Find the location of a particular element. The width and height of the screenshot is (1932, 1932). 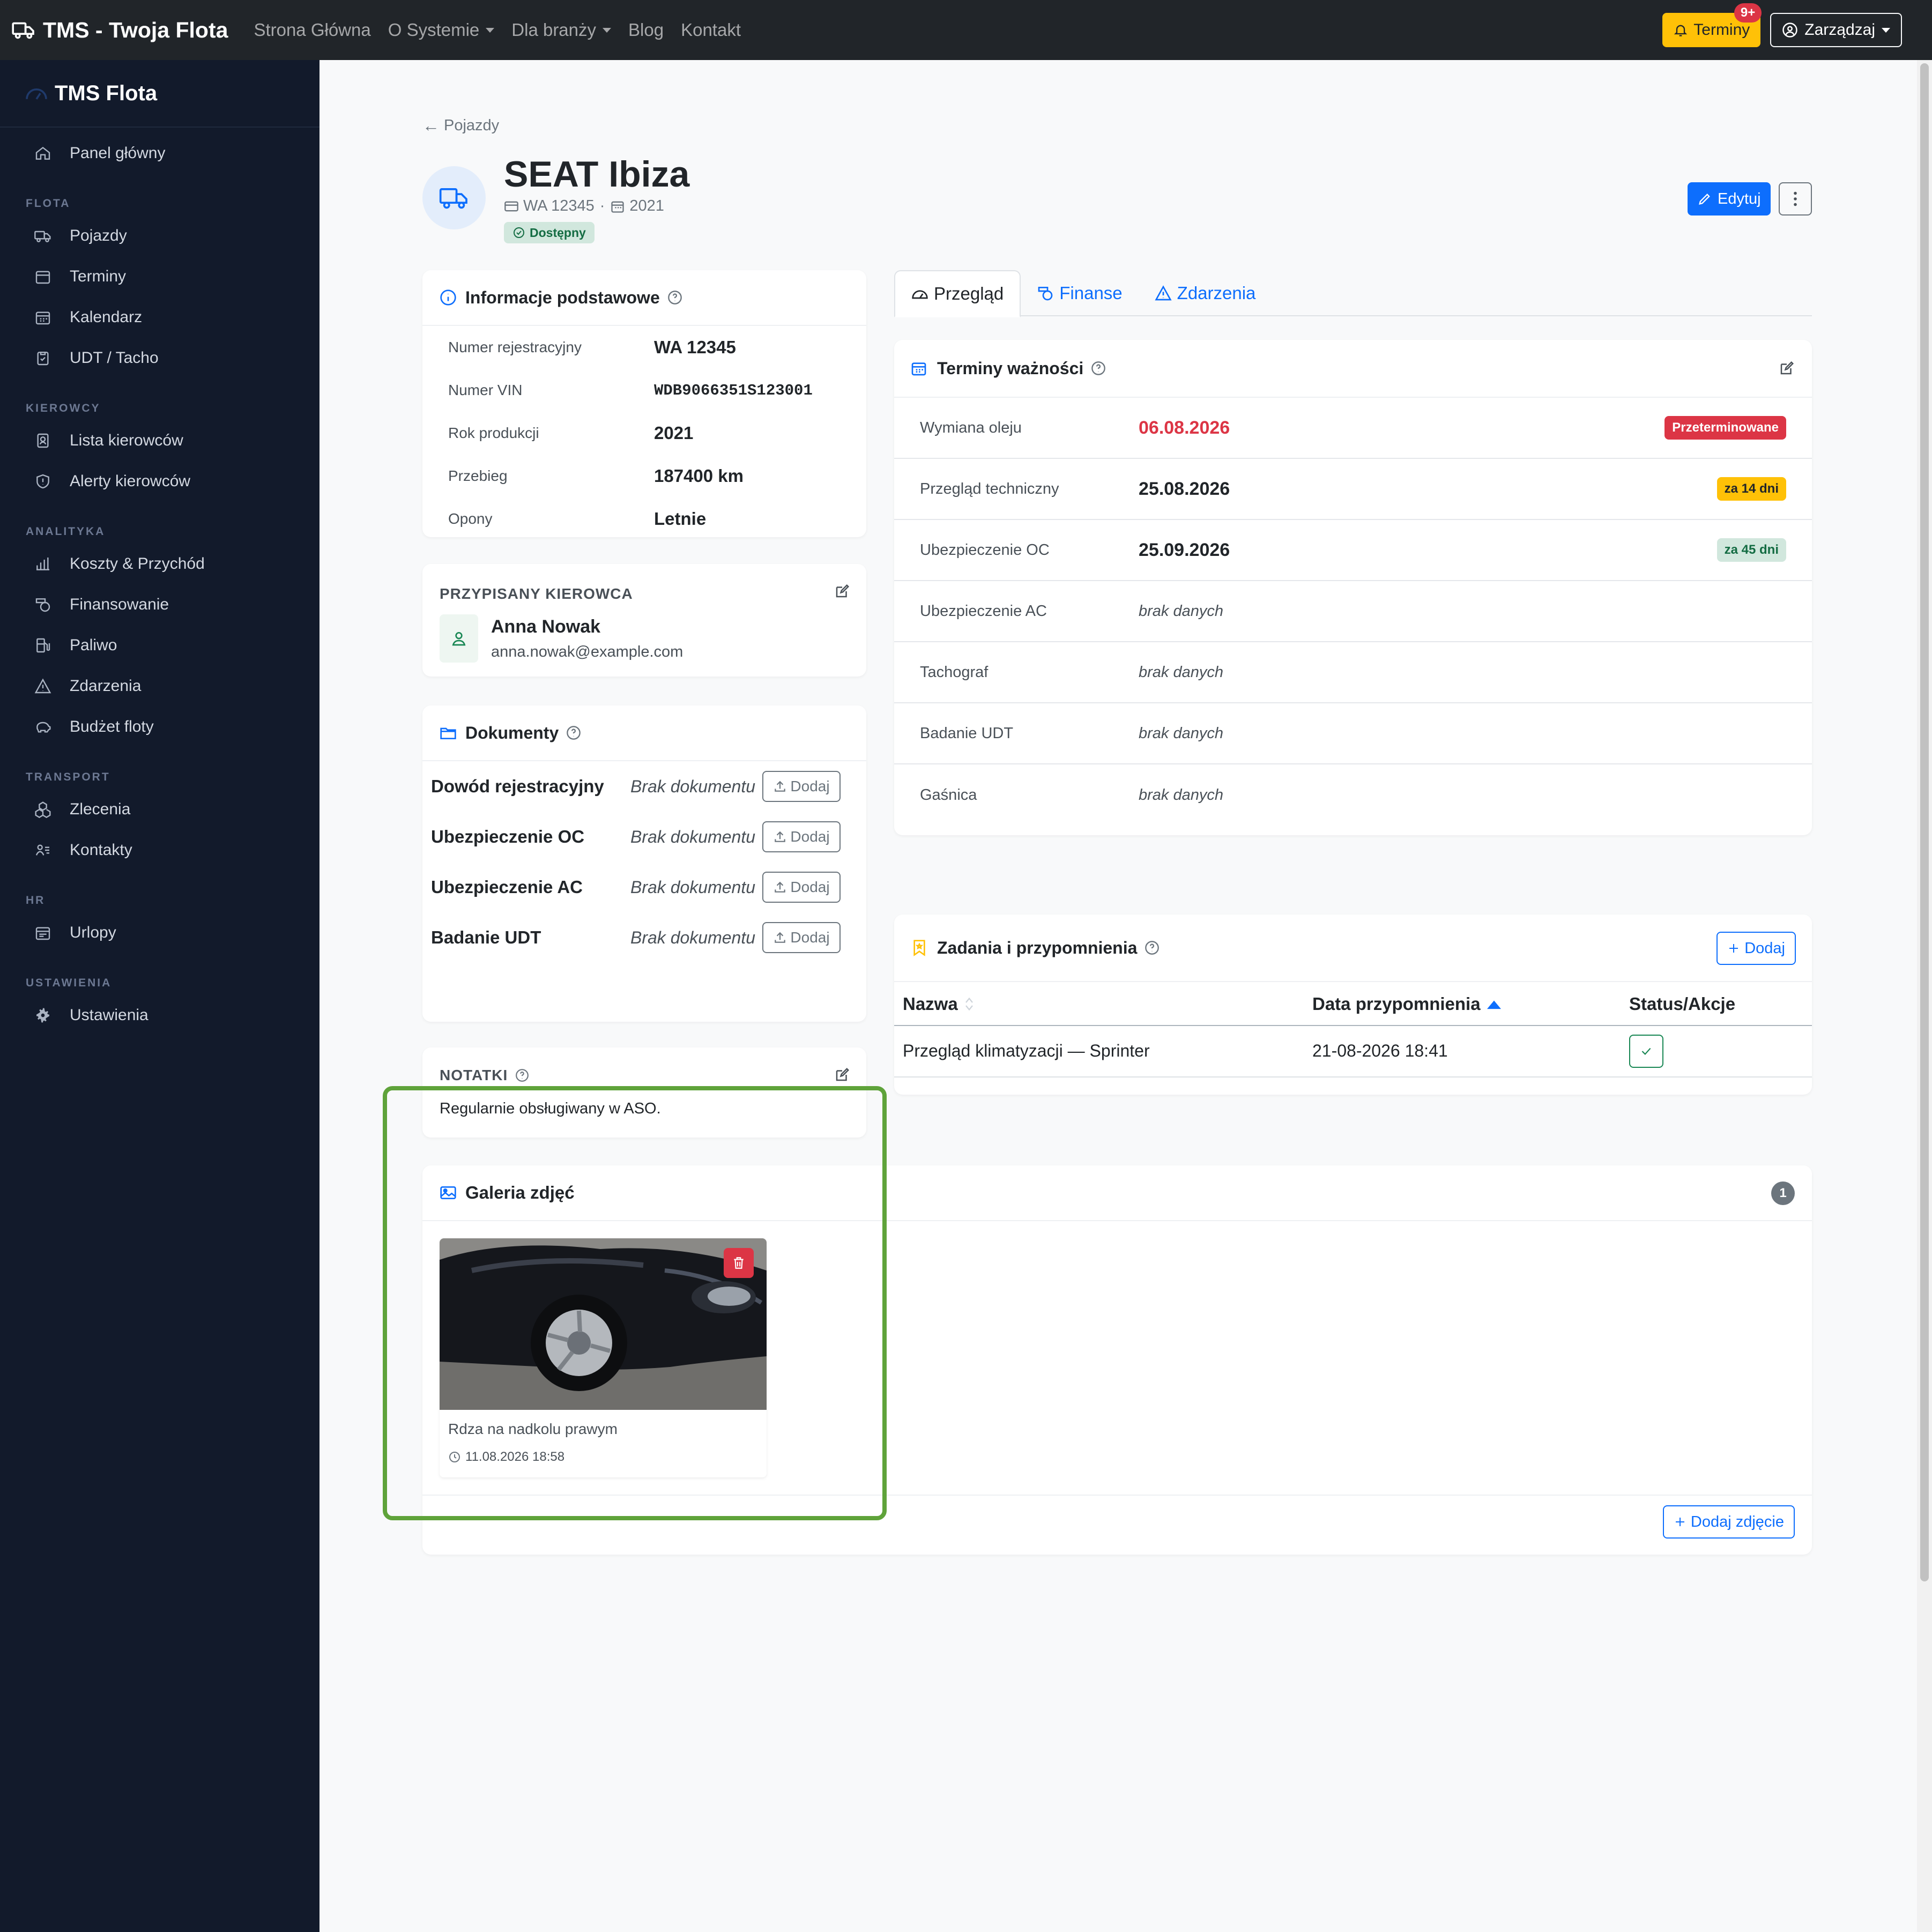

complete-task-button is located at coordinates (1646, 1051).